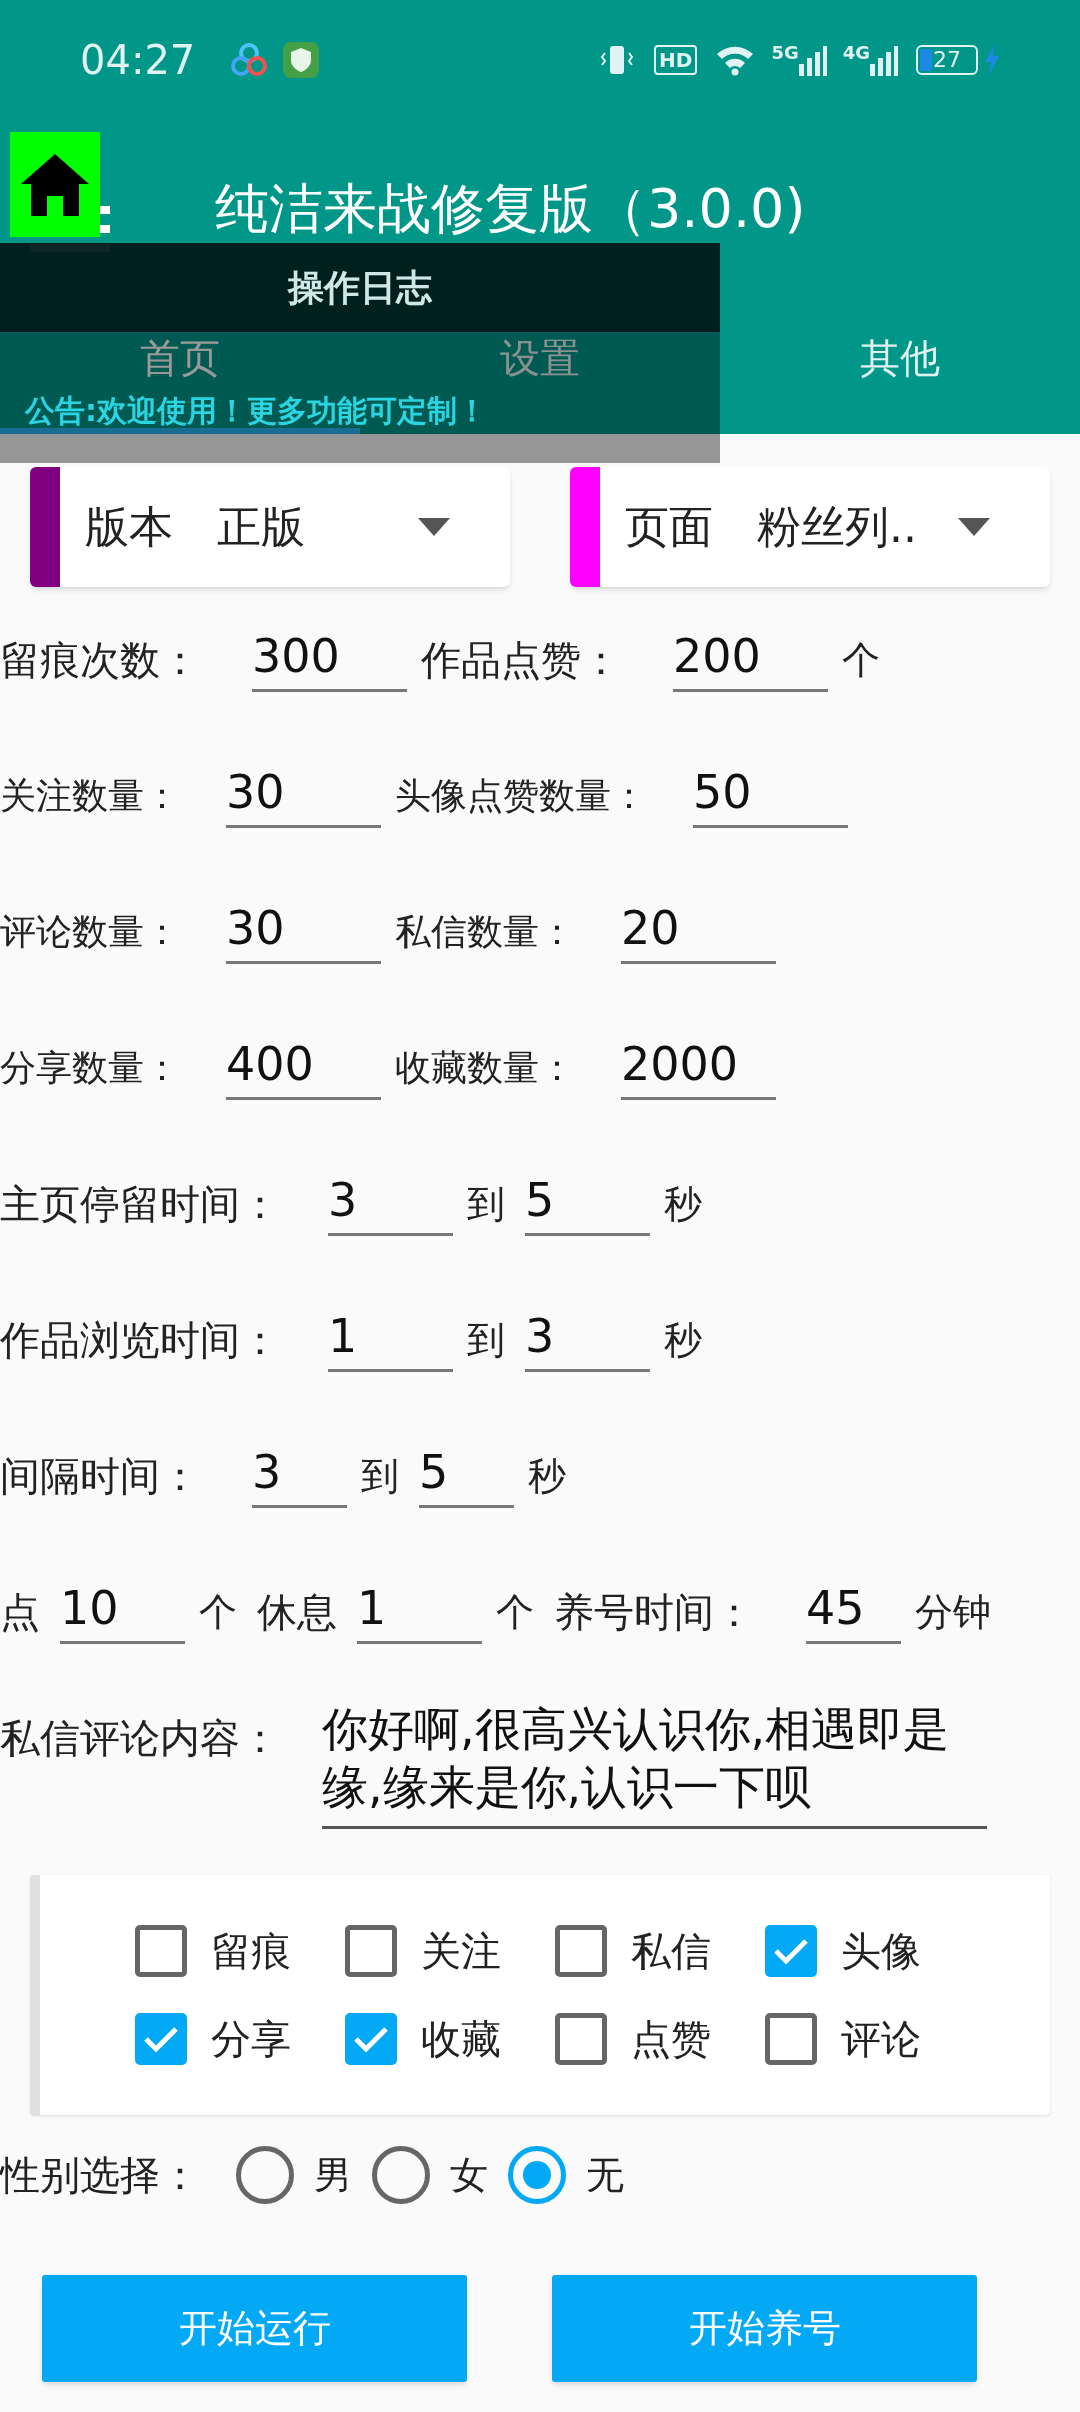 The height and width of the screenshot is (2412, 1080). What do you see at coordinates (521, 796) in the screenshot?
I see `field-label: 头像点赞数量：` at bounding box center [521, 796].